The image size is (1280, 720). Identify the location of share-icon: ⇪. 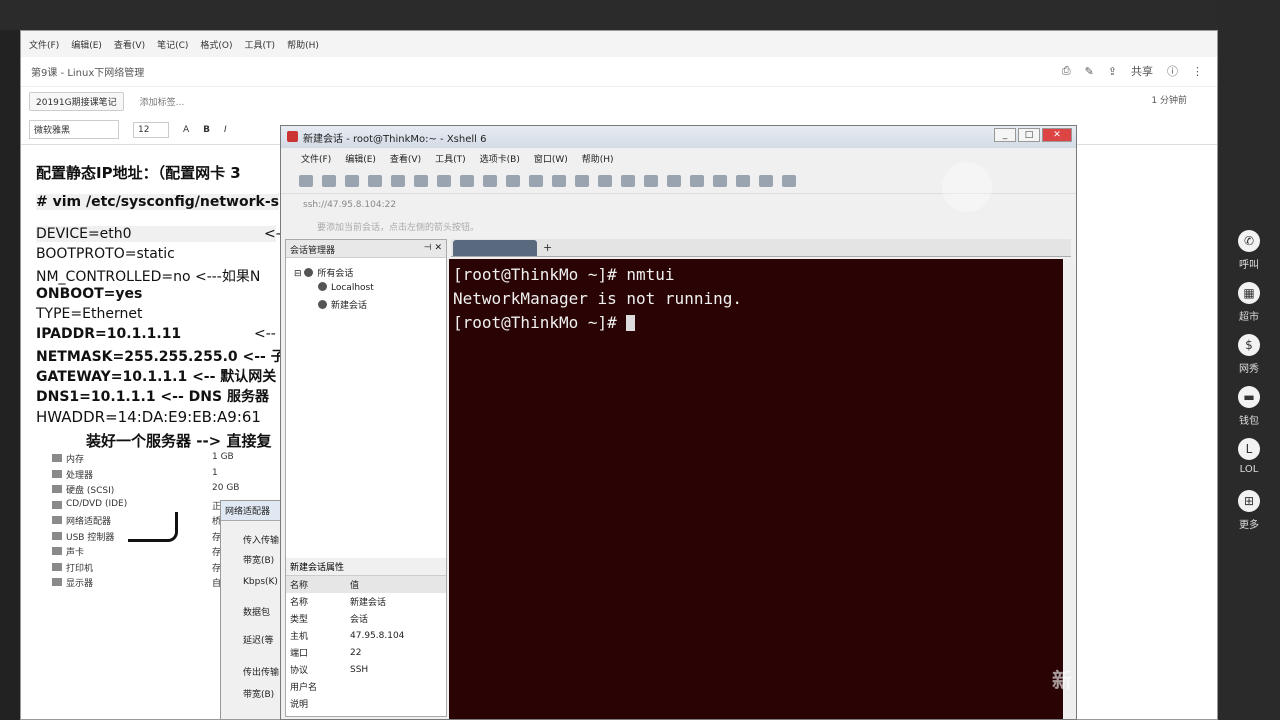
(1112, 71).